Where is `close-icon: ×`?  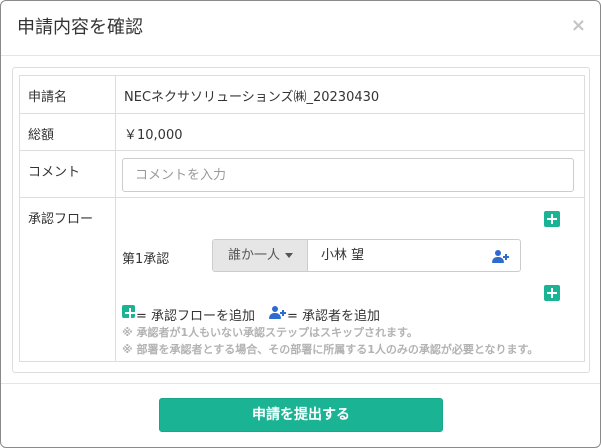
close-icon: × is located at coordinates (578, 26).